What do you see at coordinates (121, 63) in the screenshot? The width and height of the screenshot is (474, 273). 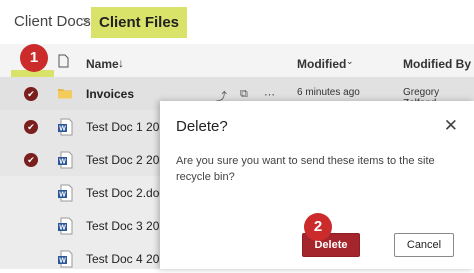 I see `sort-down-icon: ↓` at bounding box center [121, 63].